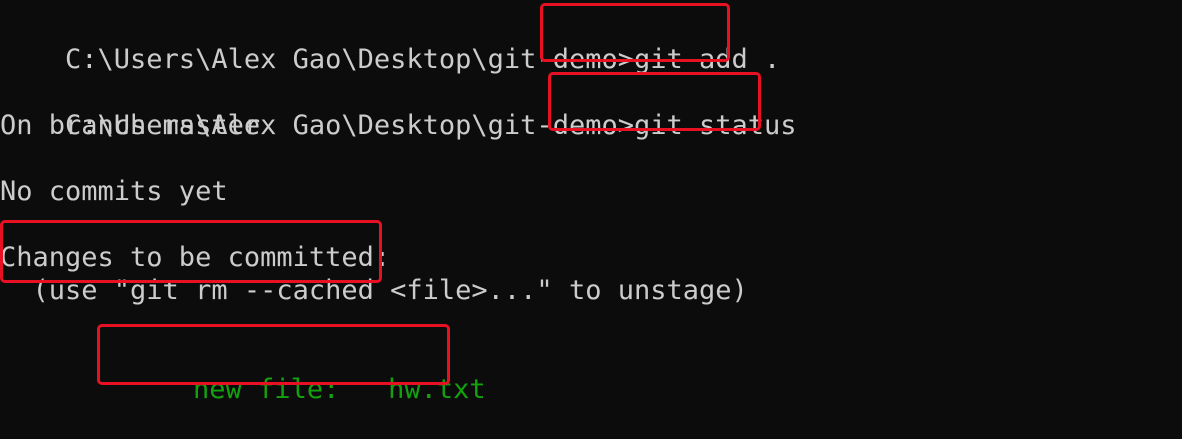  I want to click on new-file-name: hw.txt, so click(437, 389).